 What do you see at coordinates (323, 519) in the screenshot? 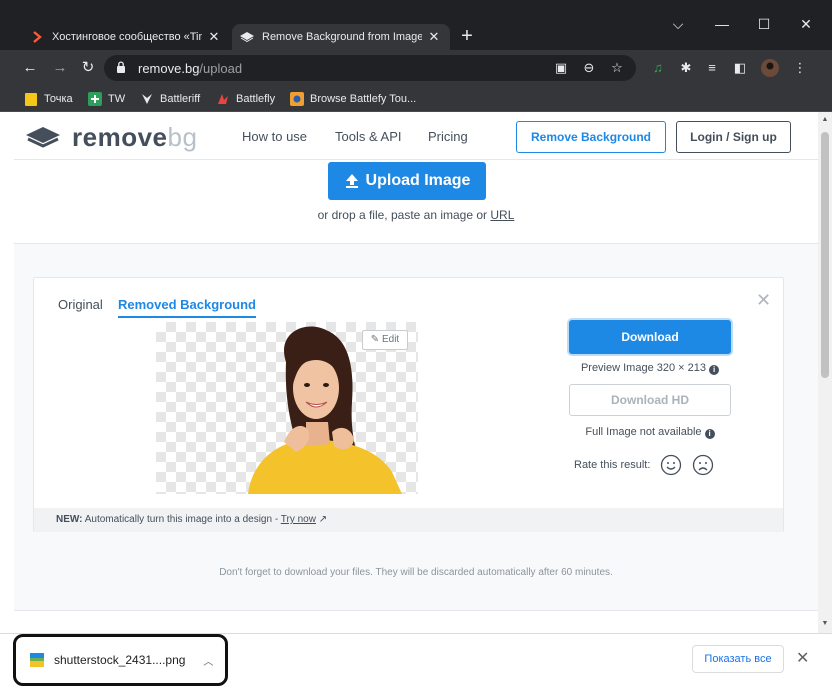
I see `external-link-icon: ↗` at bounding box center [323, 519].